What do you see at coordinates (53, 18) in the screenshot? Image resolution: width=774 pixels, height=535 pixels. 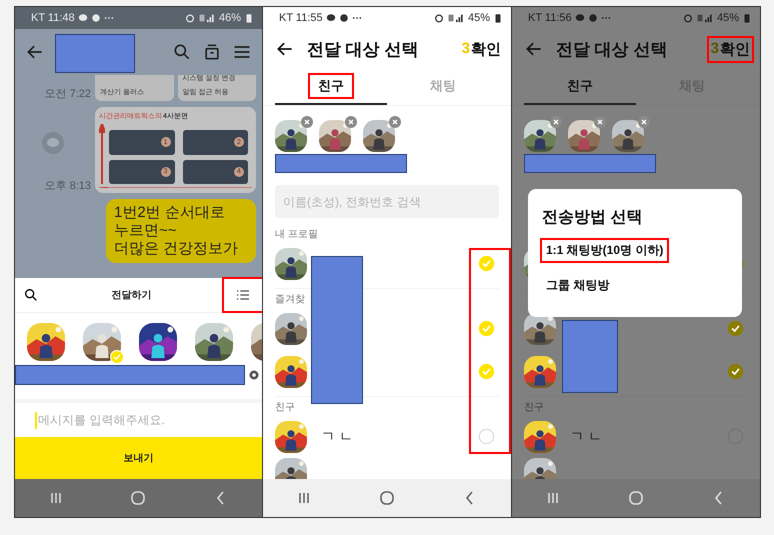 I see `status-time: KT 11:48` at bounding box center [53, 18].